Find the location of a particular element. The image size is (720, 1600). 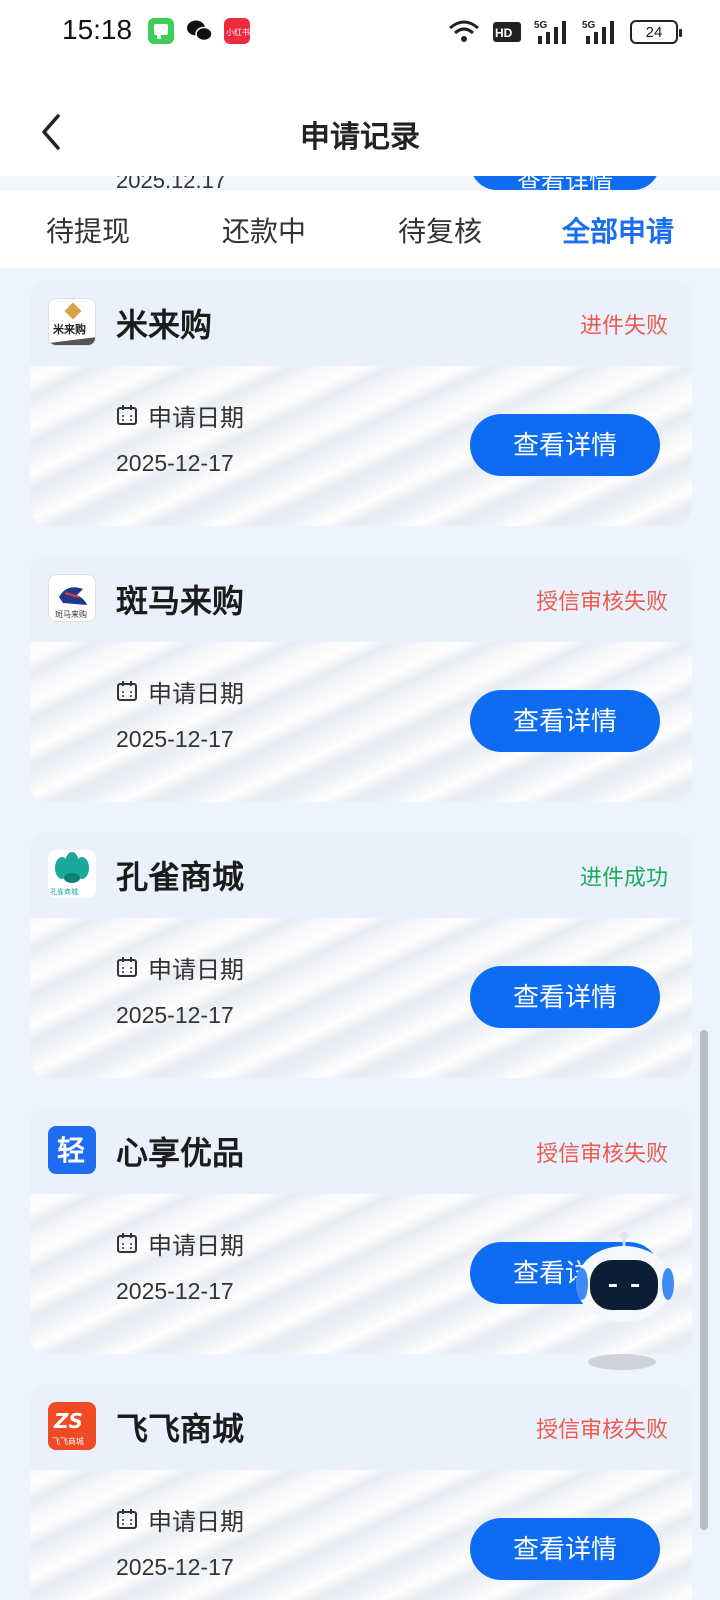

scrollbar is located at coordinates (704, 1280).